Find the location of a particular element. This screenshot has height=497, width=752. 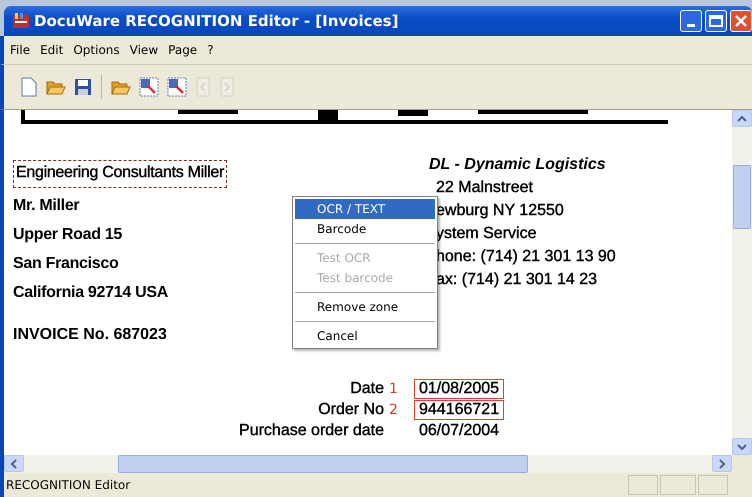

save-button is located at coordinates (83, 87).